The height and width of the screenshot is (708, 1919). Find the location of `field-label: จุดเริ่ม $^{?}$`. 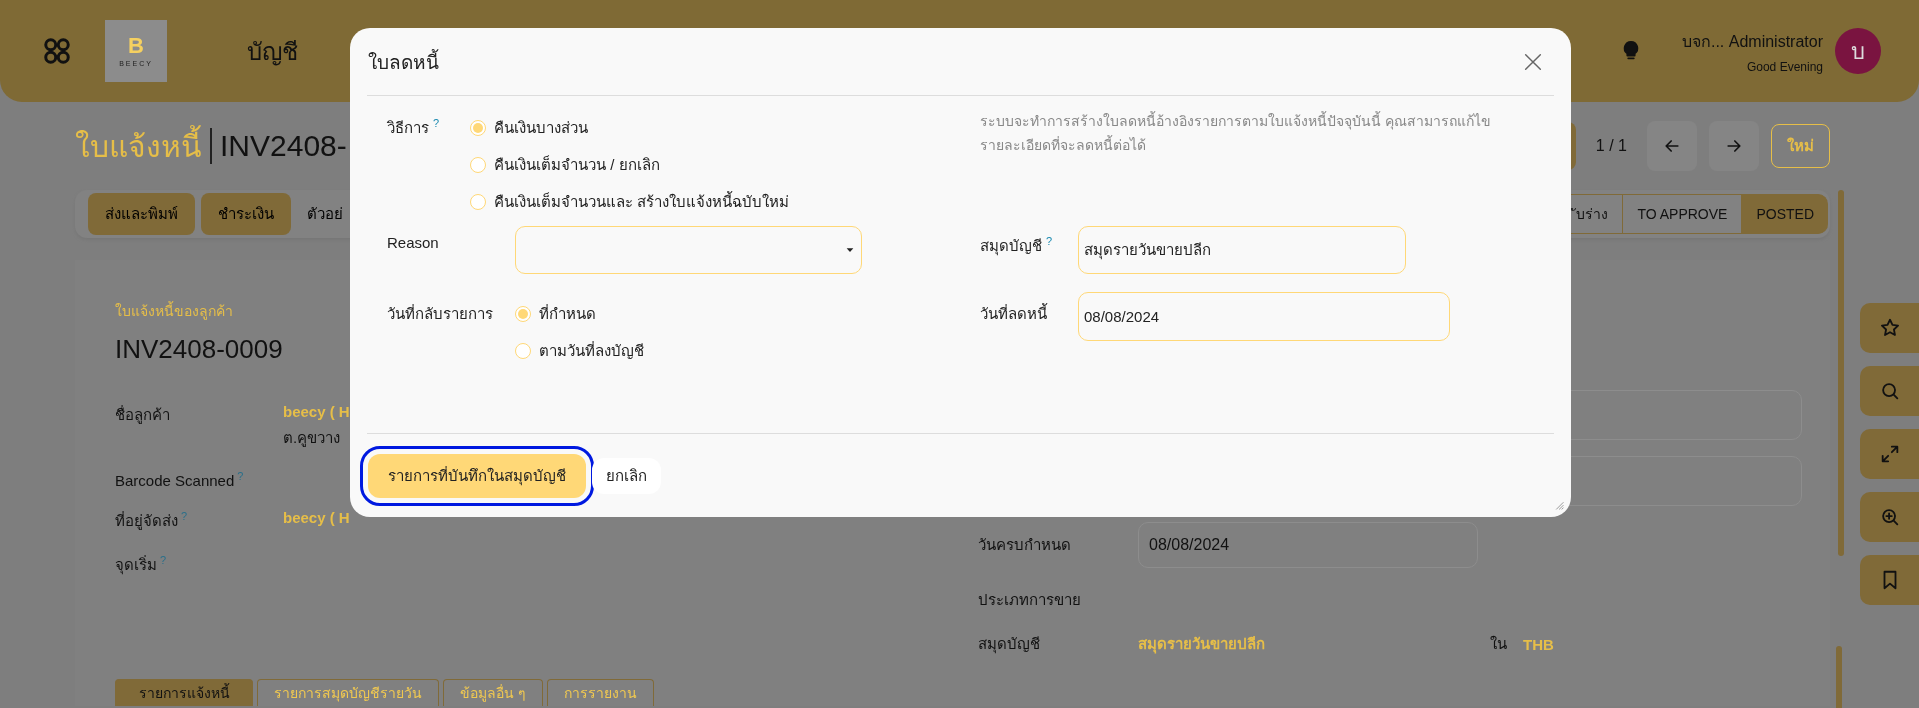

field-label: จุดเริ่ม $^{?}$ is located at coordinates (141, 565).